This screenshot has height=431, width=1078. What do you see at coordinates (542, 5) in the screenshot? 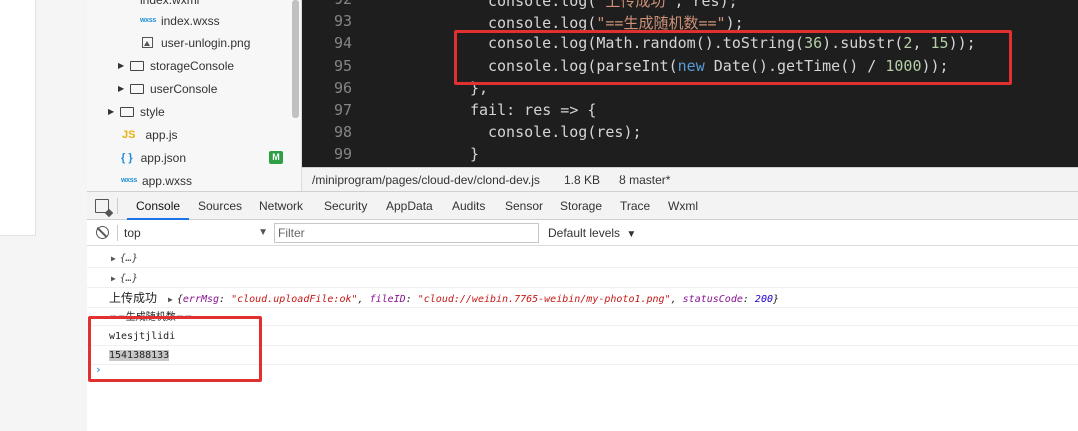
I see `code-token: console.log(` at bounding box center [542, 5].